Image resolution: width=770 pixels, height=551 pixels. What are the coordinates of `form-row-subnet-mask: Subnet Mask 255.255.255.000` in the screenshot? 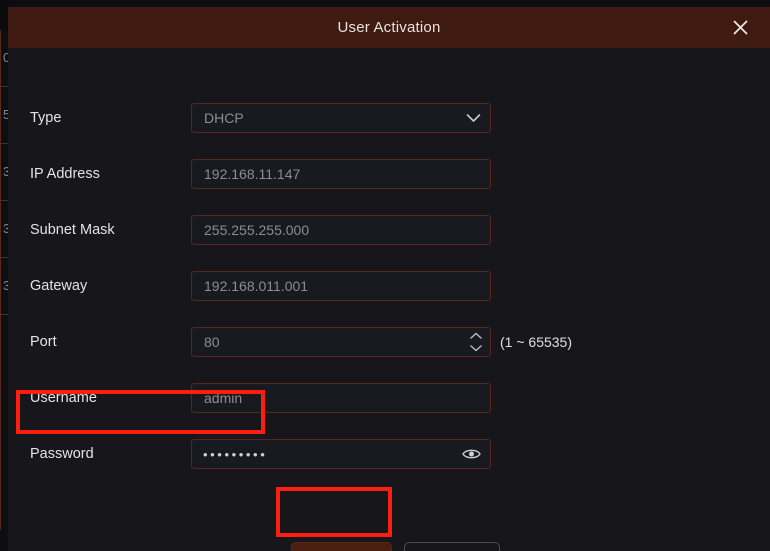 It's located at (389, 230).